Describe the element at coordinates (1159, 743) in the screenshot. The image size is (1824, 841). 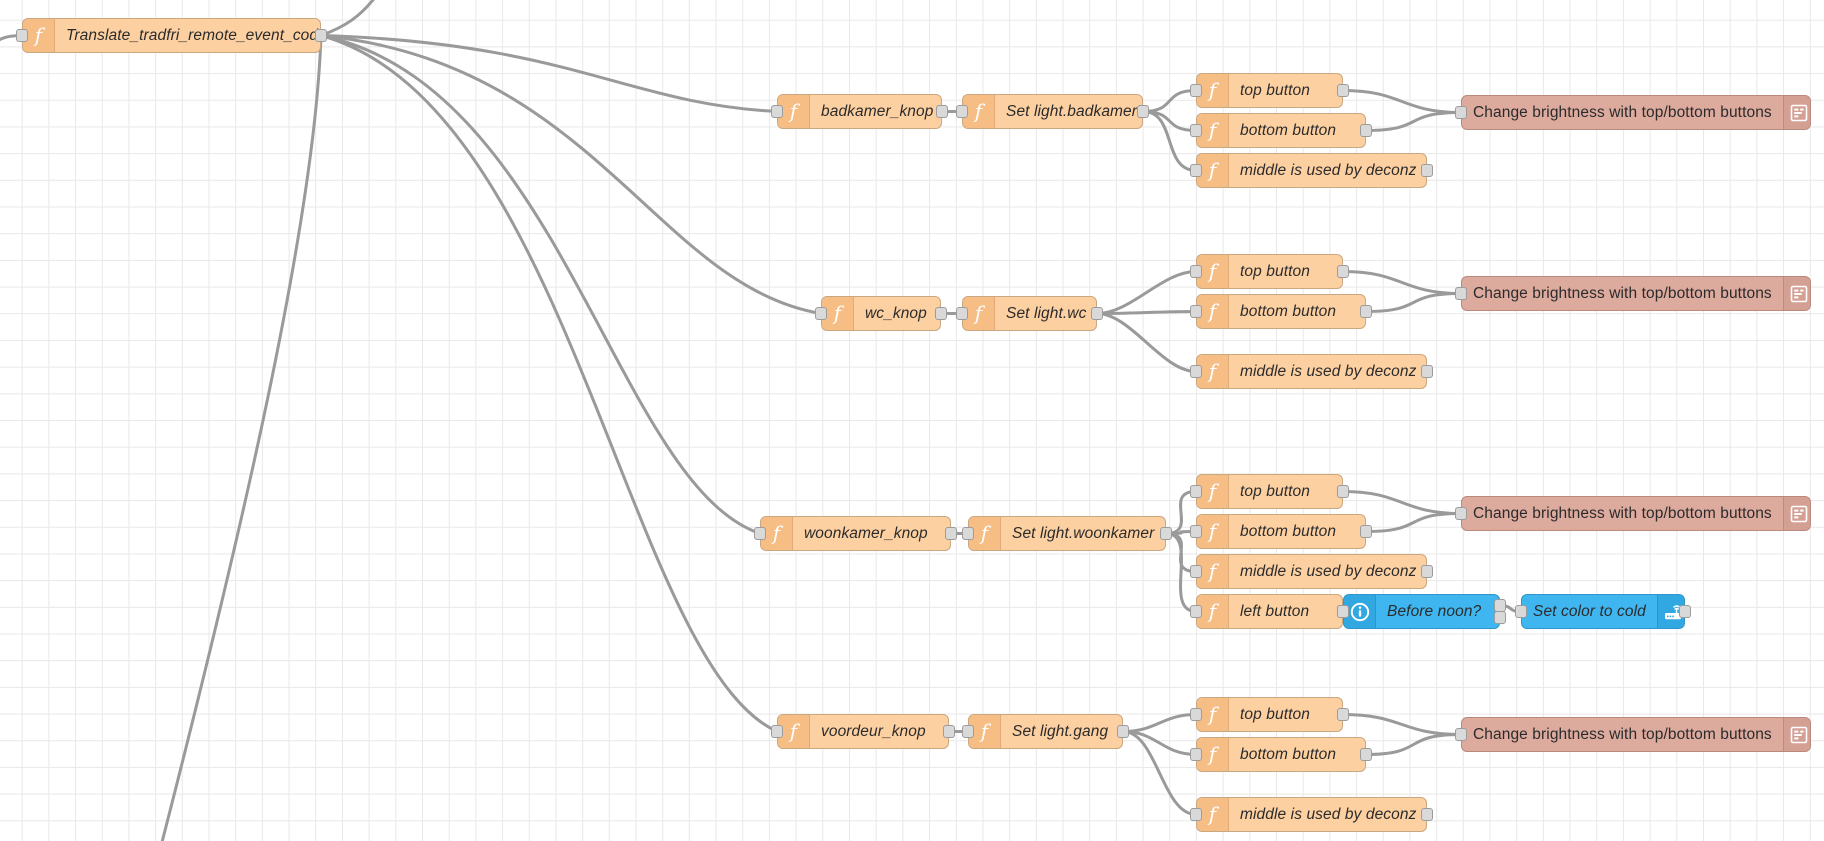
I see `wire-set_gang-to-vd_bottom` at that location.